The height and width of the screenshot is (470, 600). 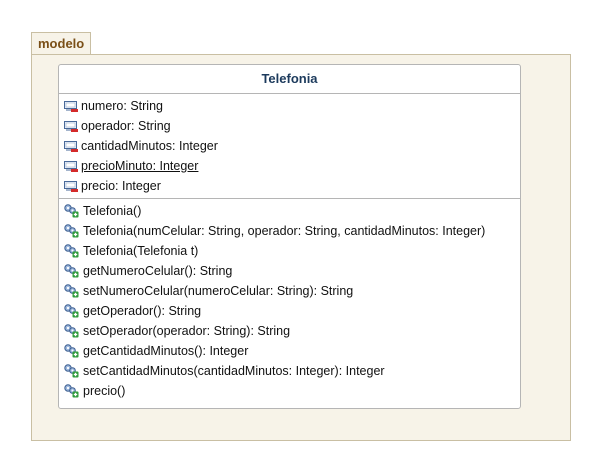 What do you see at coordinates (289, 211) in the screenshot?
I see `operation-row: Telefonia()` at bounding box center [289, 211].